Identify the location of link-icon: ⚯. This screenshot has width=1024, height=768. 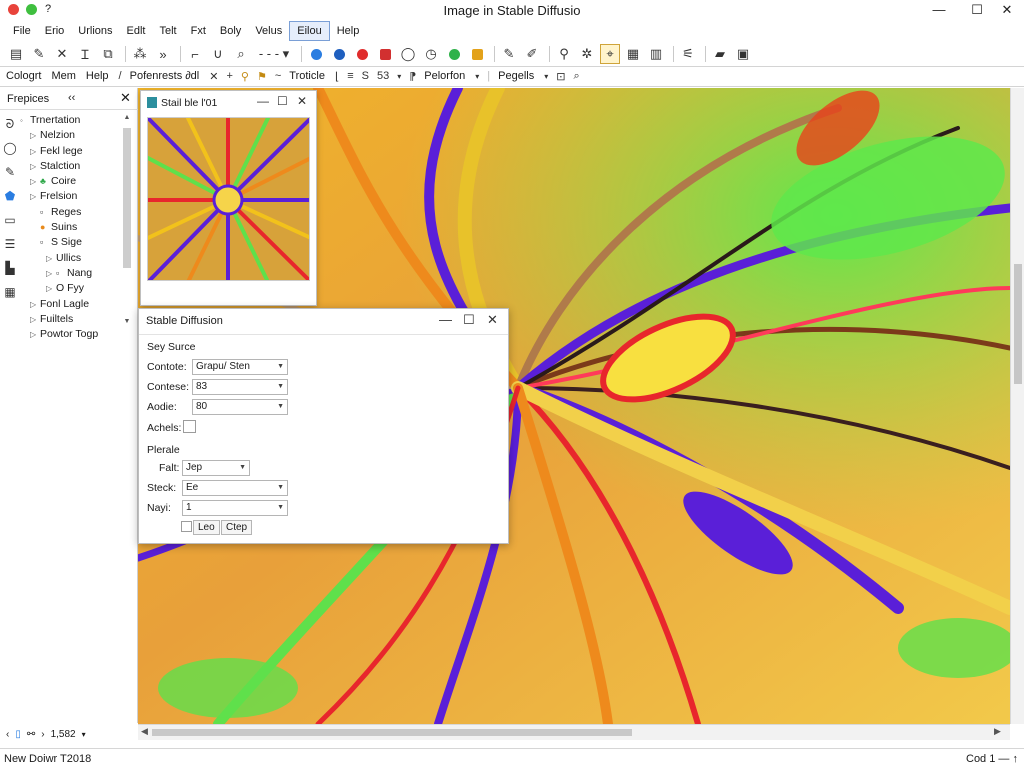
(31, 734).